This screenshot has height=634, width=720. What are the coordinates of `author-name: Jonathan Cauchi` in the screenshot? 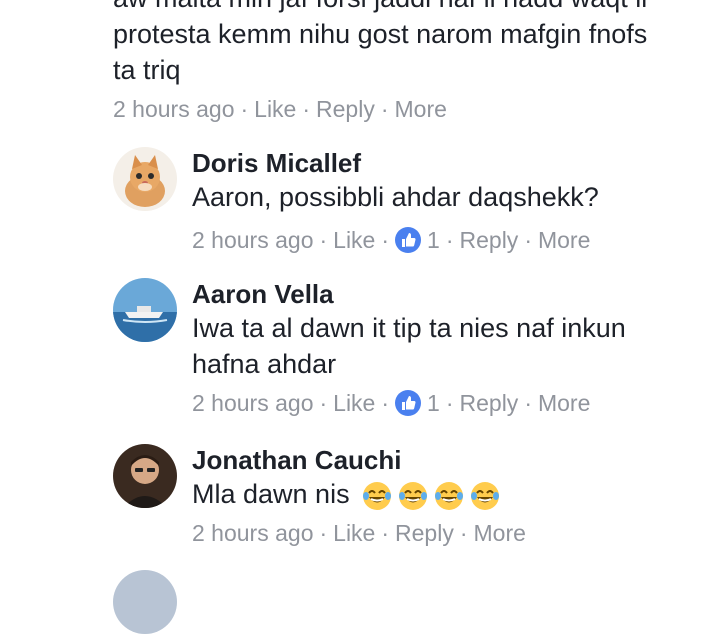 It's located at (452, 460).